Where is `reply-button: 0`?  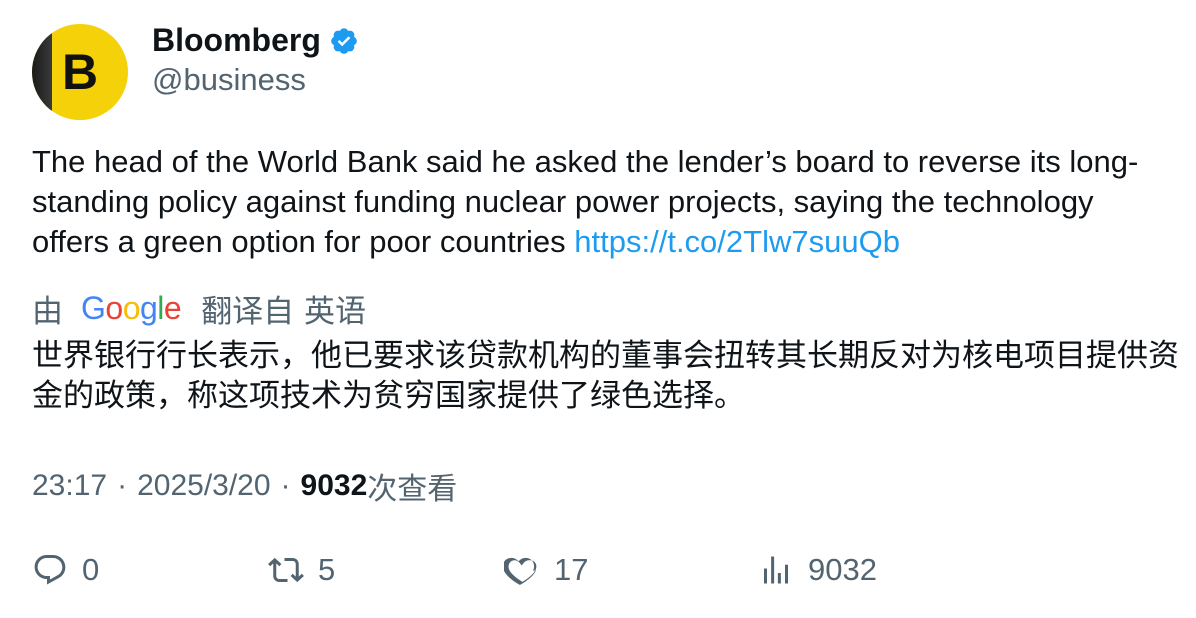 reply-button: 0 is located at coordinates (65, 570).